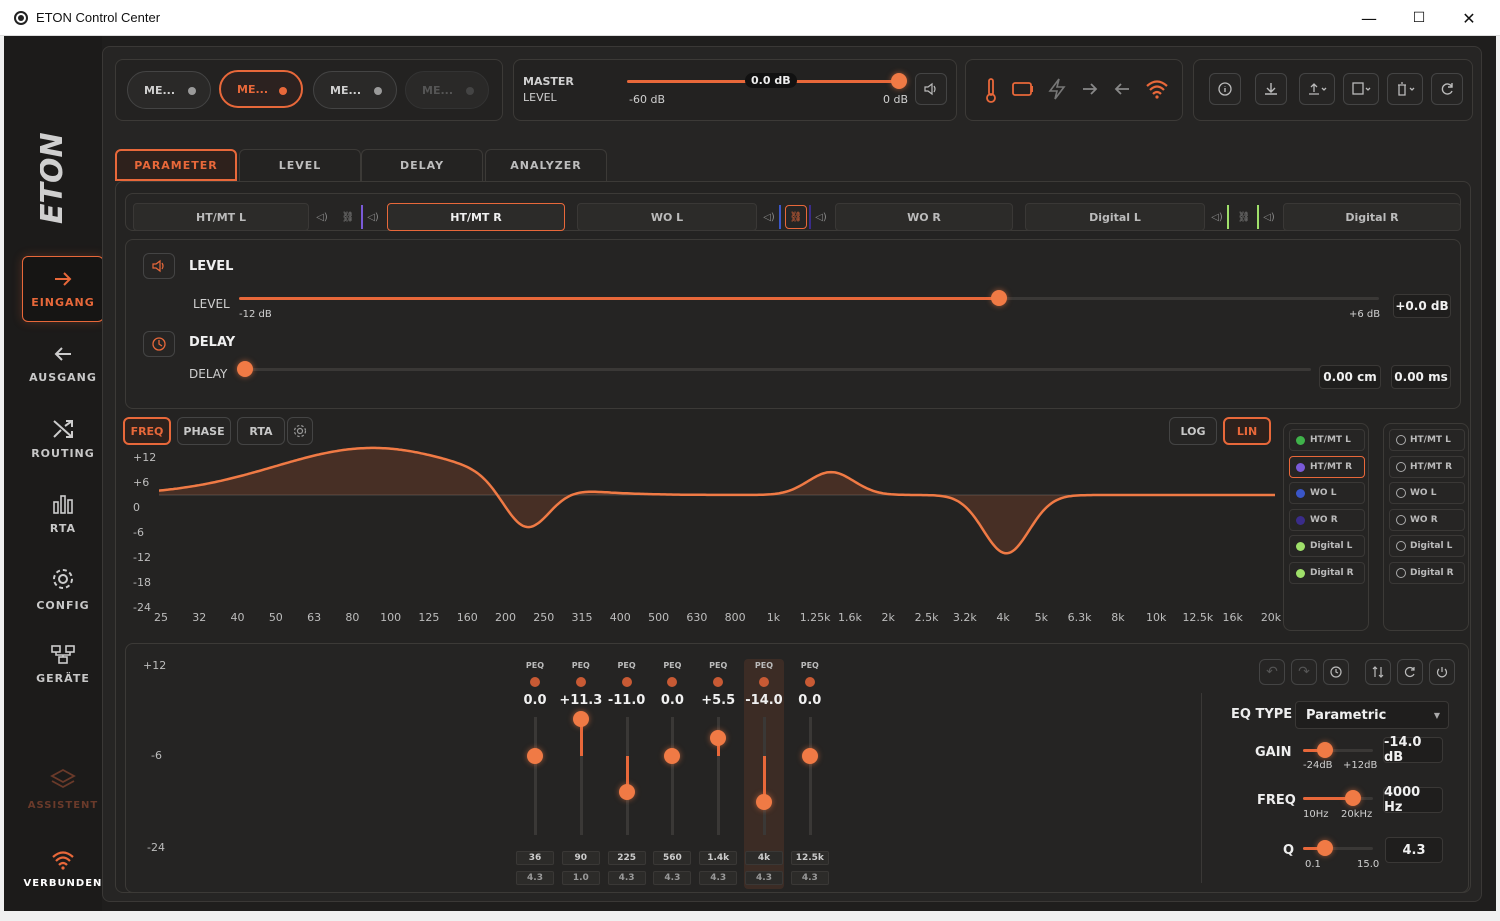 The width and height of the screenshot is (1500, 921). What do you see at coordinates (261, 431) in the screenshot?
I see `graph-tab-rta: RTA` at bounding box center [261, 431].